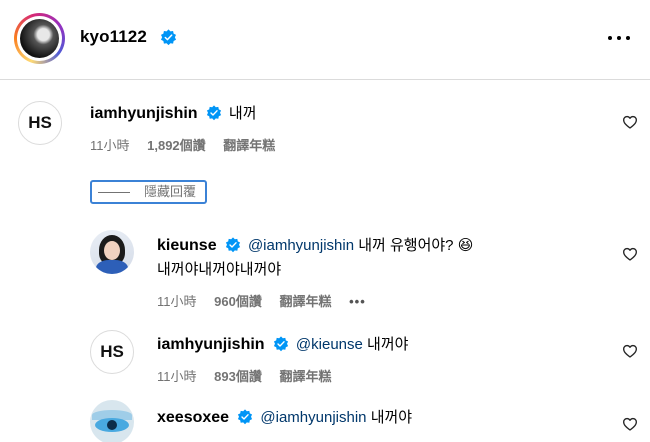 The width and height of the screenshot is (650, 442). Describe the element at coordinates (144, 113) in the screenshot. I see `comment-username: iamhyunjishin` at that location.